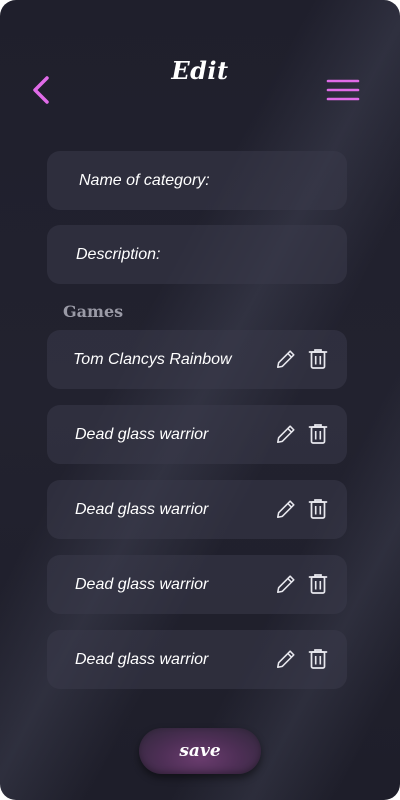 The width and height of the screenshot is (400, 800). I want to click on category-name-label: Name of category:, so click(144, 180).